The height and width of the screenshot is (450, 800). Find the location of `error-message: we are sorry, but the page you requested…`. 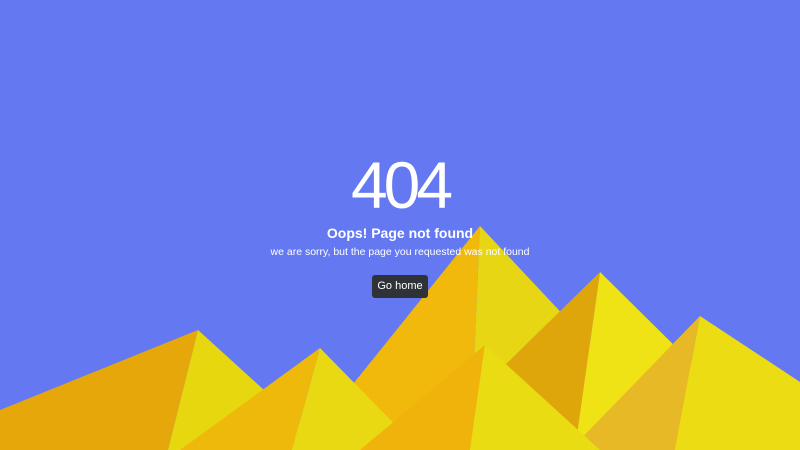

error-message: we are sorry, but the page you requested… is located at coordinates (400, 252).